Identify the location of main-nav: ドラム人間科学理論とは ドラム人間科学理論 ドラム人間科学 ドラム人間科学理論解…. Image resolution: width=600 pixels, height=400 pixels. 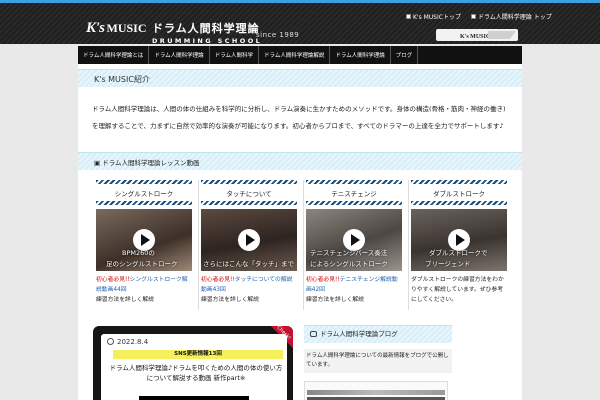
(300, 55).